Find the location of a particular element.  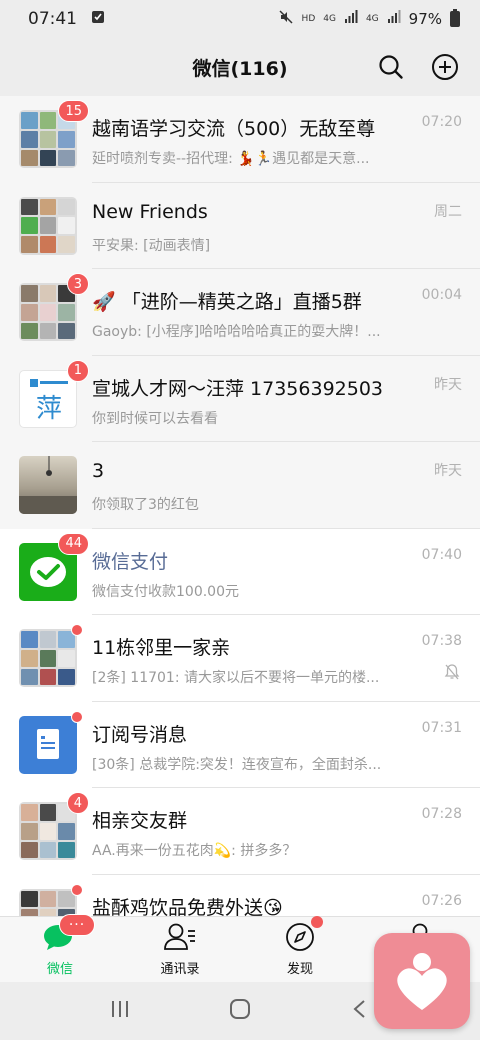

unread-badge: 1 is located at coordinates (77, 370).